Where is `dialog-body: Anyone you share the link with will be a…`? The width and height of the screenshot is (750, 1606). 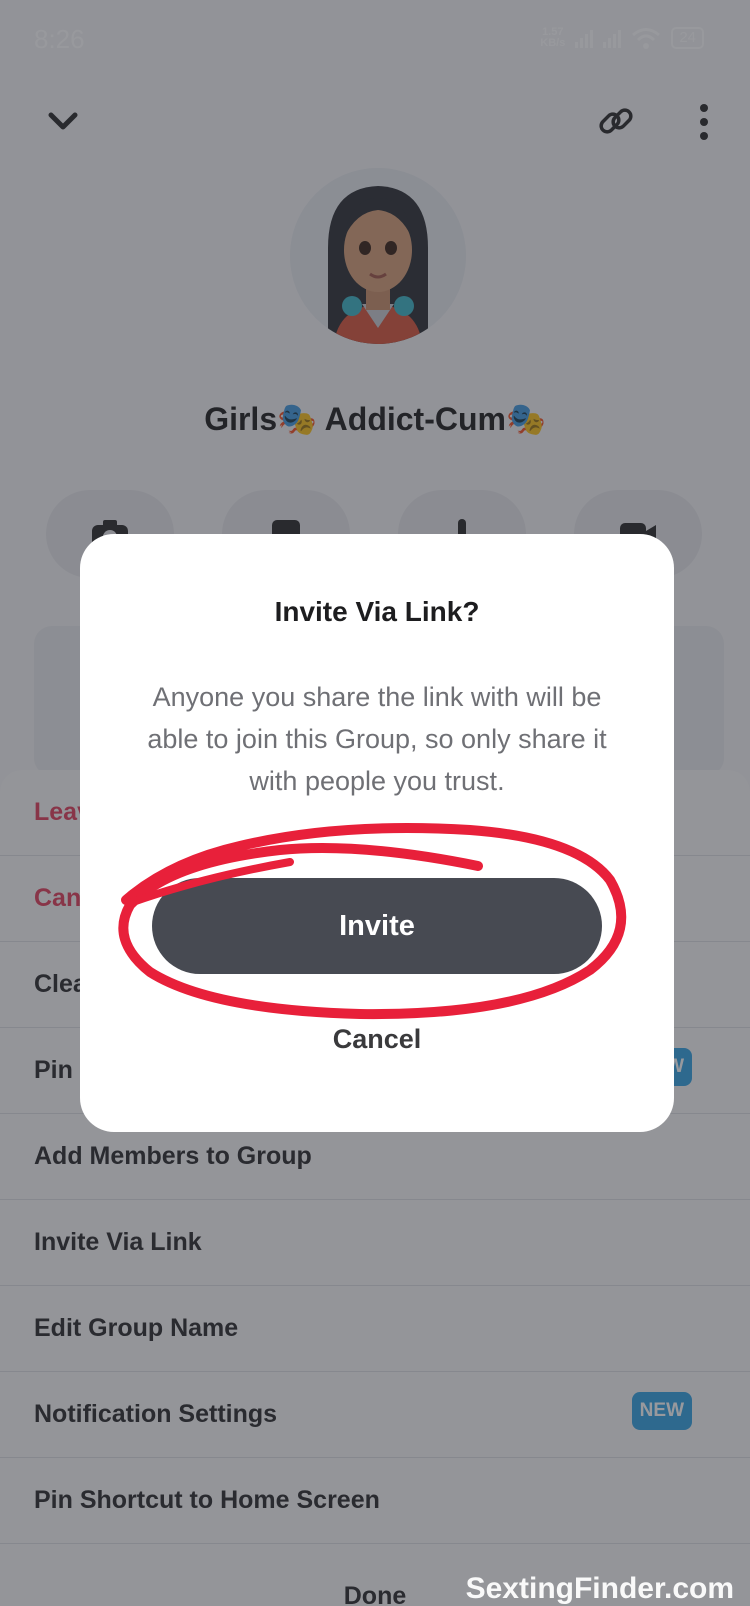
dialog-body: Anyone you share the link with will be a… is located at coordinates (377, 739).